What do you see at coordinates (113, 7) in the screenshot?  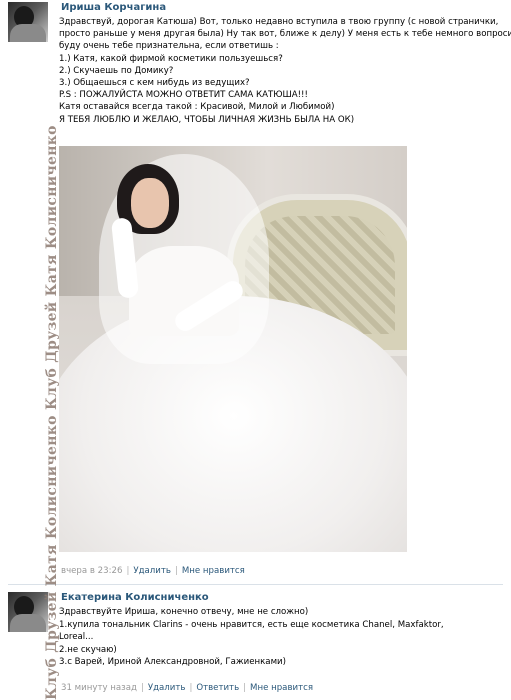 I see `post-author: Ириша Корчагина` at bounding box center [113, 7].